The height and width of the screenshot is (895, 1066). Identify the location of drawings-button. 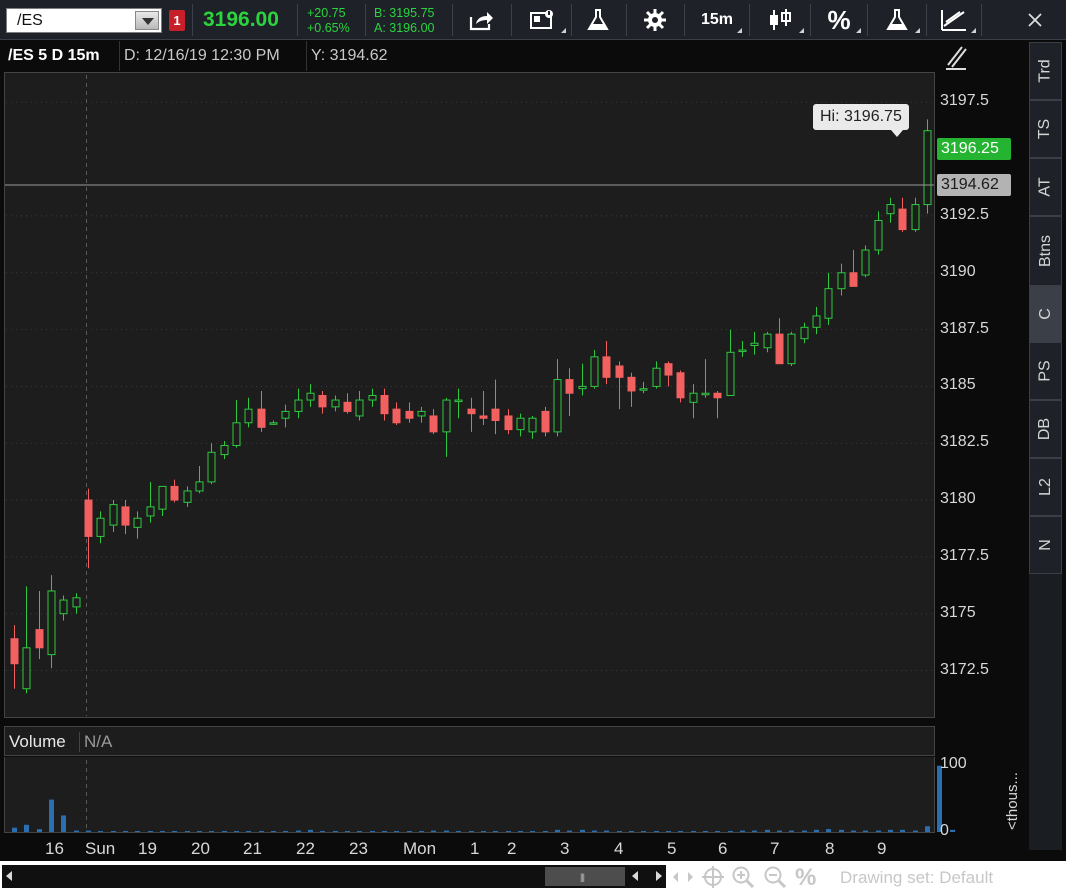
(954, 20).